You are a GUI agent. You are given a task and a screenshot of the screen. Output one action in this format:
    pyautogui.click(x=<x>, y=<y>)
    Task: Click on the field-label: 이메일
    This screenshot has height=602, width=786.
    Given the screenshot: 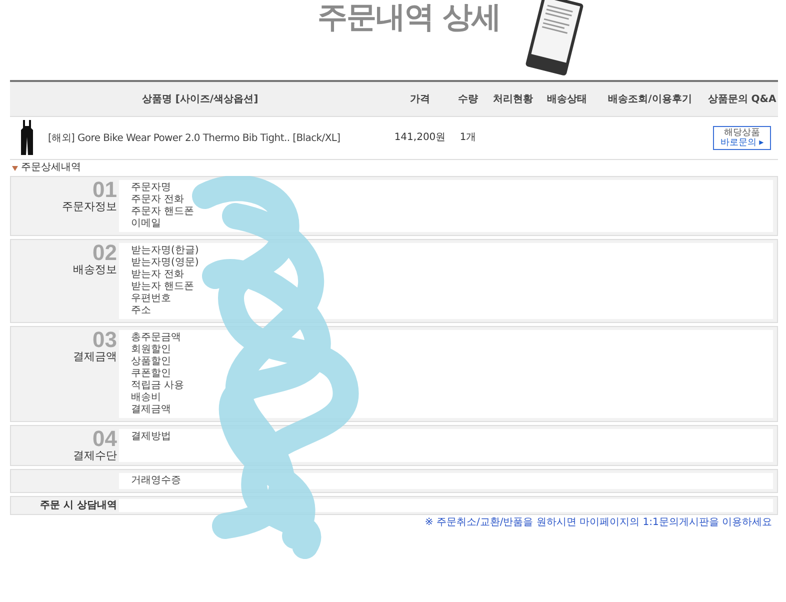 What is the action you would take?
    pyautogui.click(x=146, y=224)
    